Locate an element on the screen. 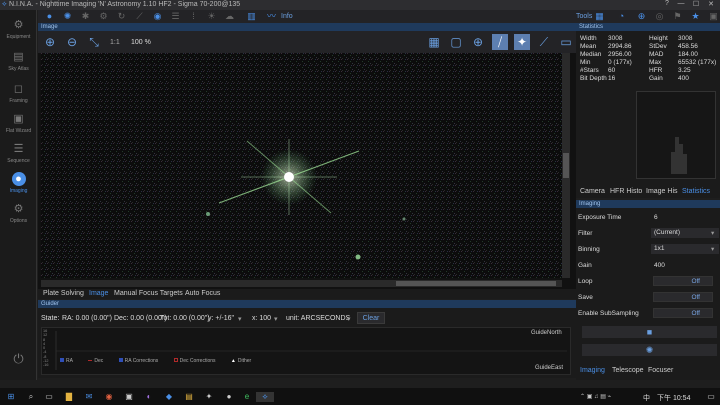  rotator-toggle-icon: ↻ is located at coordinates (121, 16).